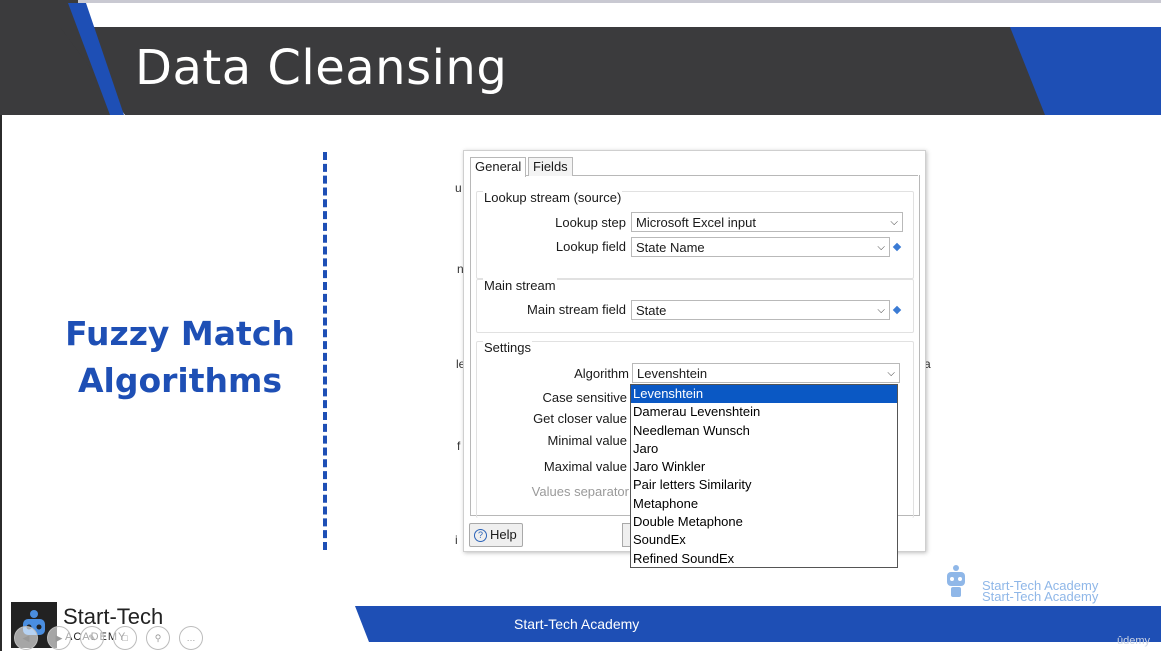 The image size is (1161, 653). I want to click on lookup-step-label: Lookup step, so click(590, 222).